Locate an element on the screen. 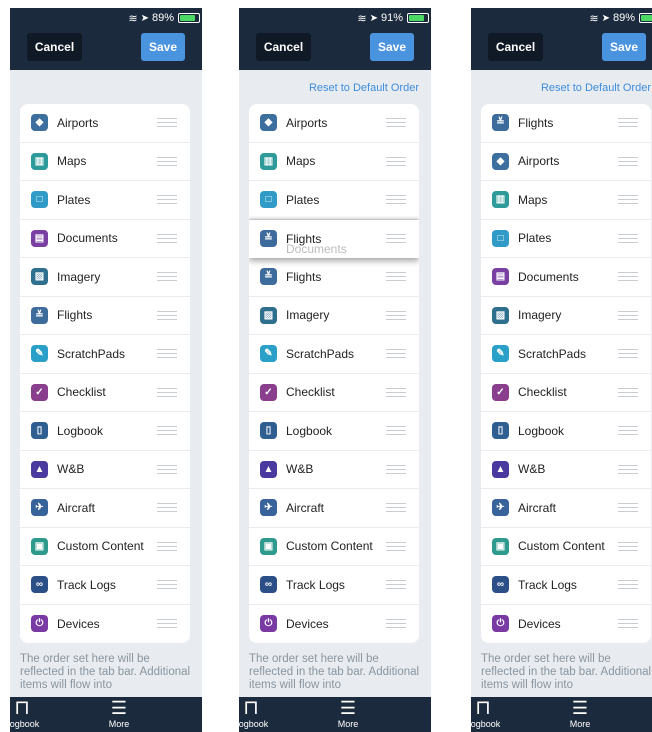 The height and width of the screenshot is (732, 652). list-item-dragging: ≚ Flights Documents is located at coordinates (334, 238).